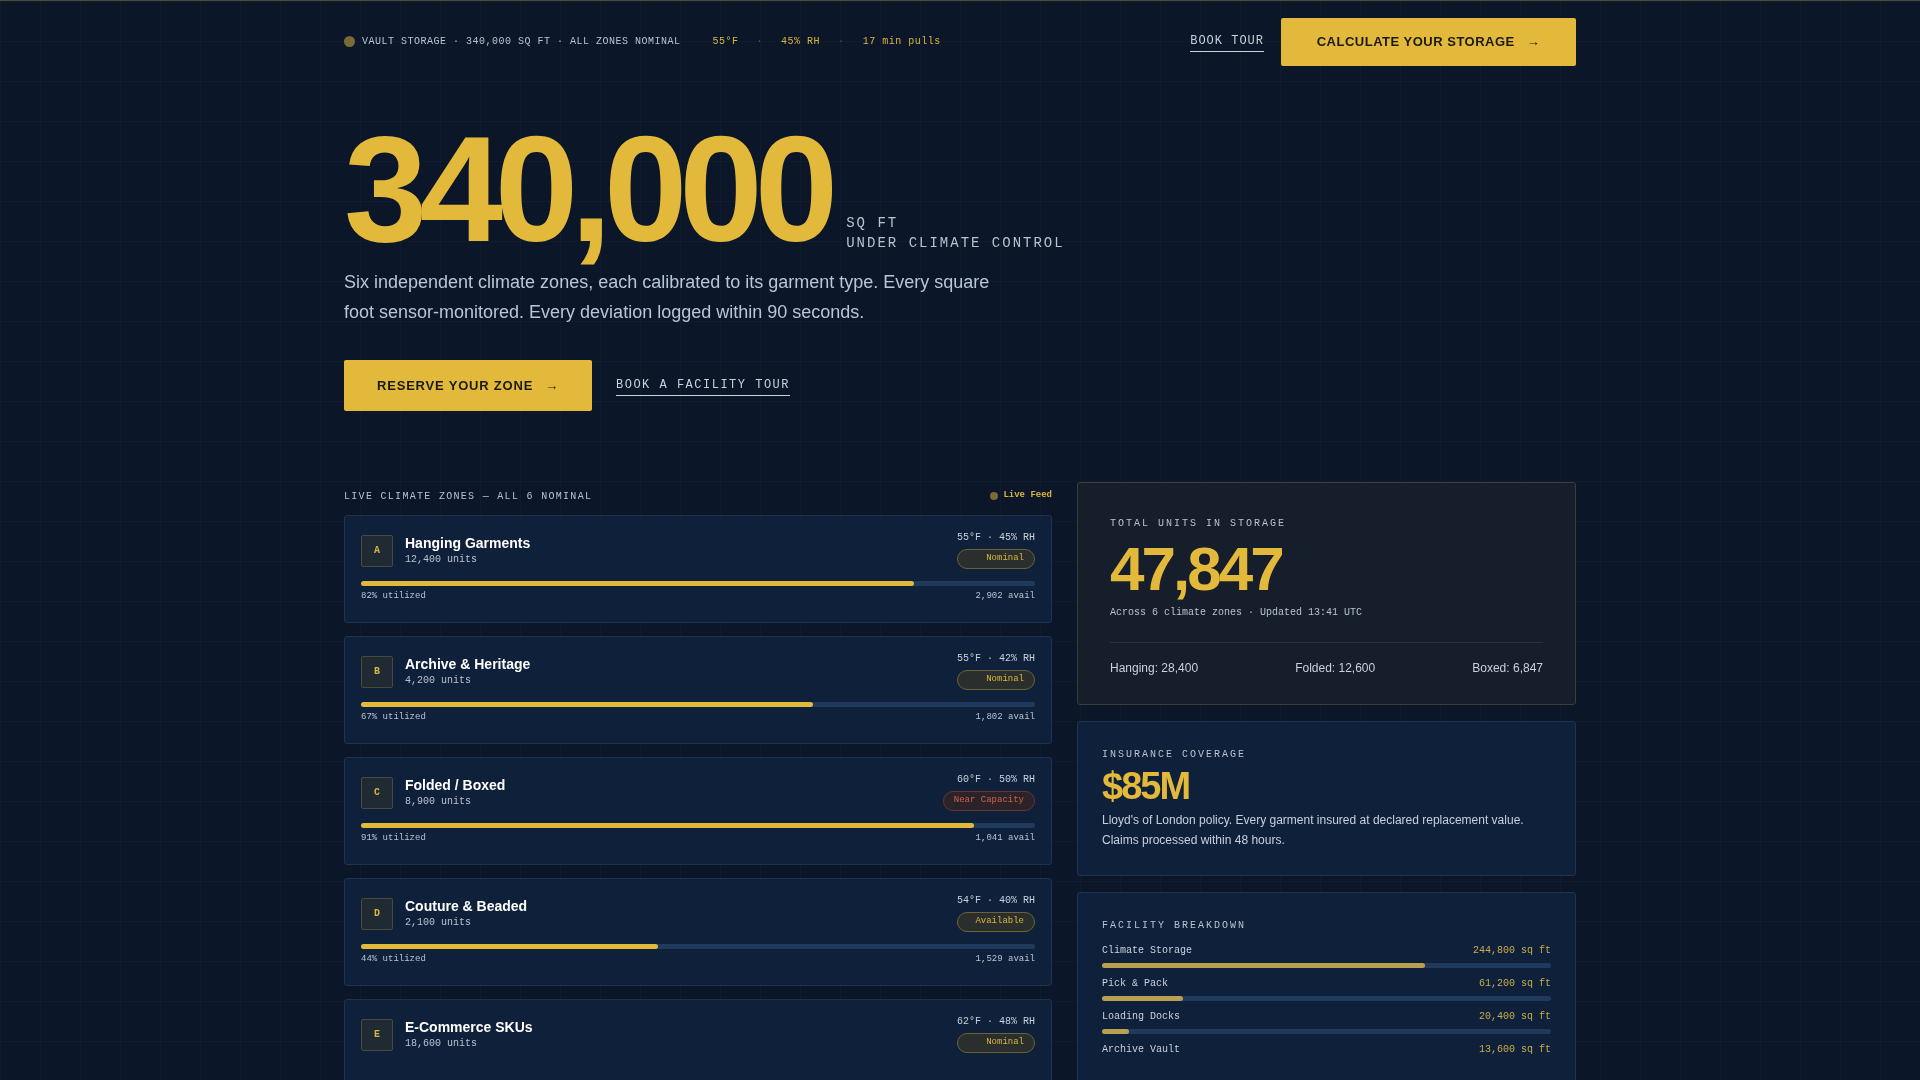 This screenshot has height=1080, width=1920. I want to click on calculate-storage-button: CALCULATE YOUR STORAGE →, so click(1428, 41).